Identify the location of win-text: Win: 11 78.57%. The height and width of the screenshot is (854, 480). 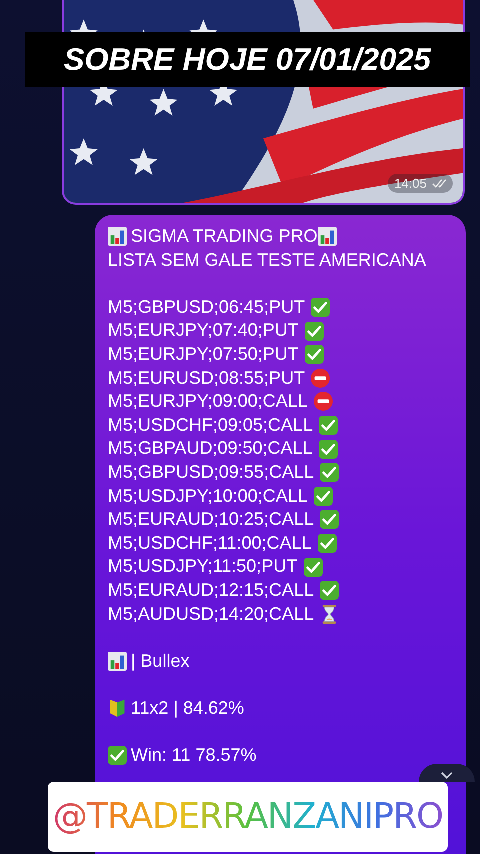
(194, 756).